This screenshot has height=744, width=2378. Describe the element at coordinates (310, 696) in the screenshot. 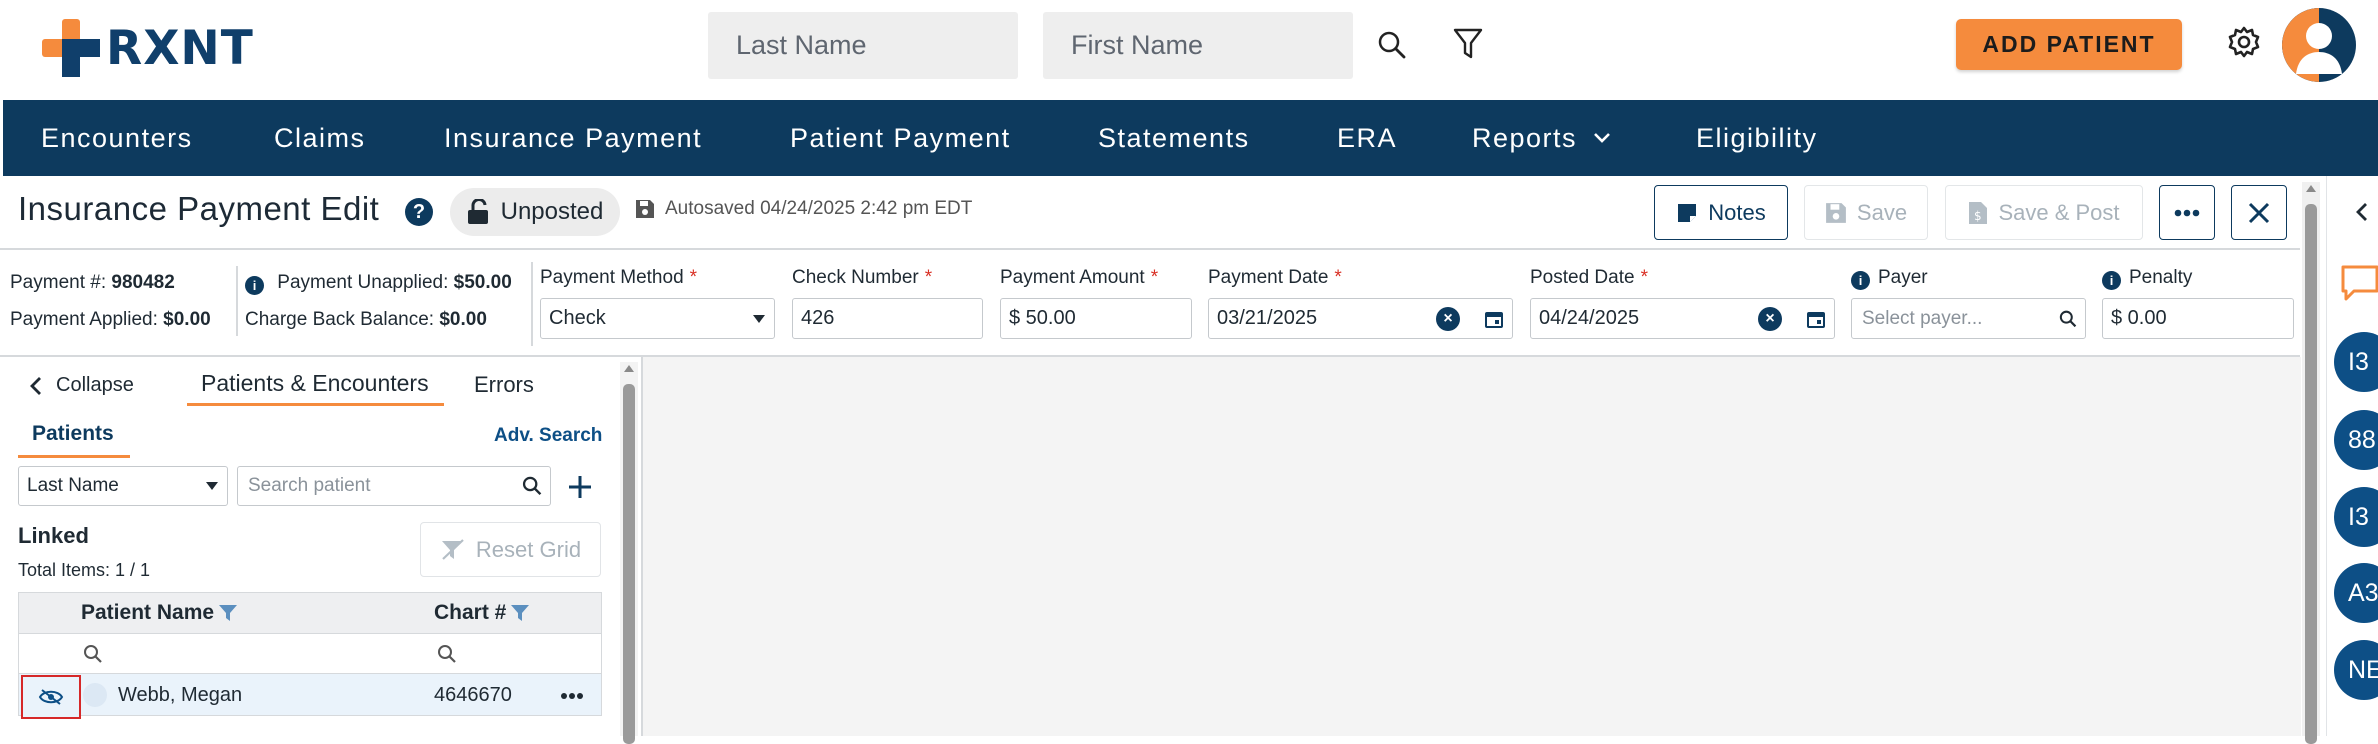

I see `table-row: Webb, Megan 4646670` at that location.